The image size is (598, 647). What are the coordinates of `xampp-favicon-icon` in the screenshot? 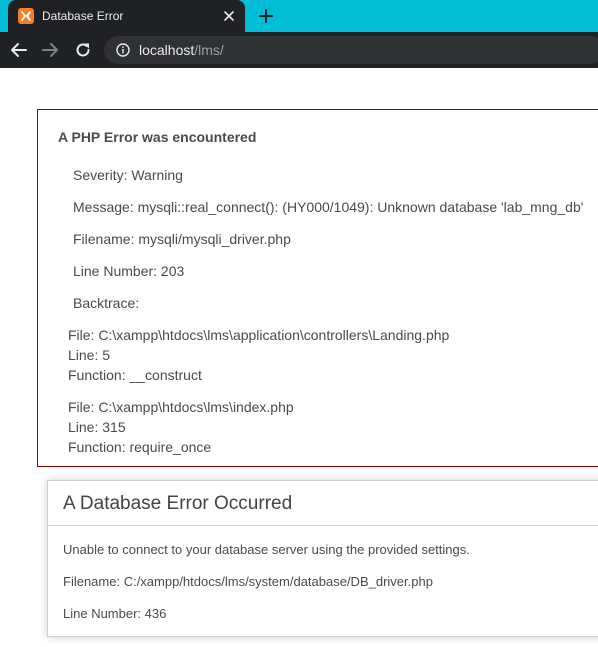 It's located at (26, 16).